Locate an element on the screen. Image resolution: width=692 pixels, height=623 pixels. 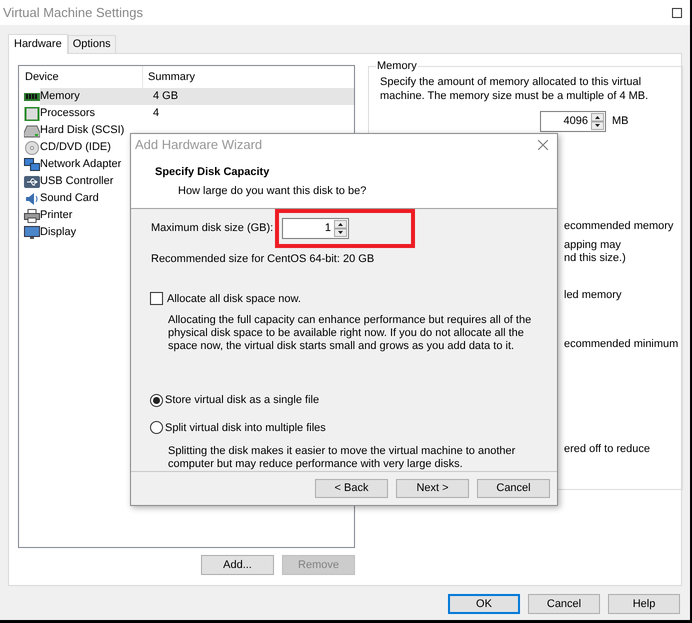
memory-note: nd this size.) is located at coordinates (595, 258).